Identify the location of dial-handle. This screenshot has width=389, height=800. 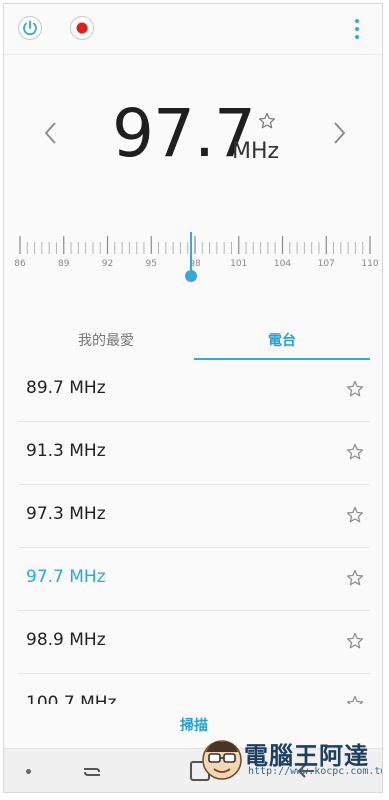
(190, 276).